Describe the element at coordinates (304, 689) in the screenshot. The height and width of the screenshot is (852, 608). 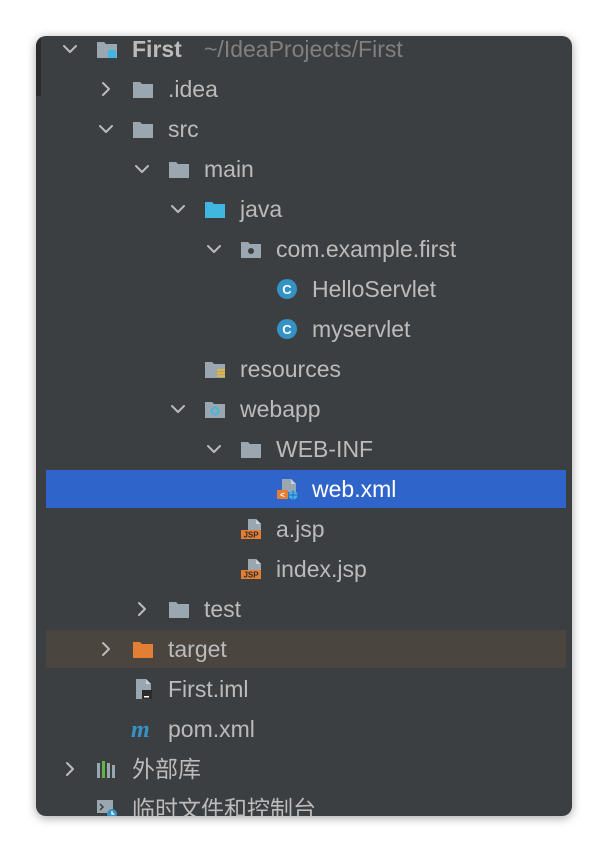
I see `tree-row-firstiml: First.iml` at that location.